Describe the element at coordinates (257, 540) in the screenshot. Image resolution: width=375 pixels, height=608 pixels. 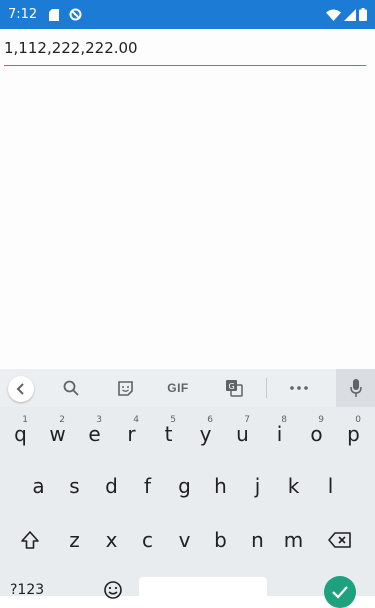
I see `key-n: n` at that location.